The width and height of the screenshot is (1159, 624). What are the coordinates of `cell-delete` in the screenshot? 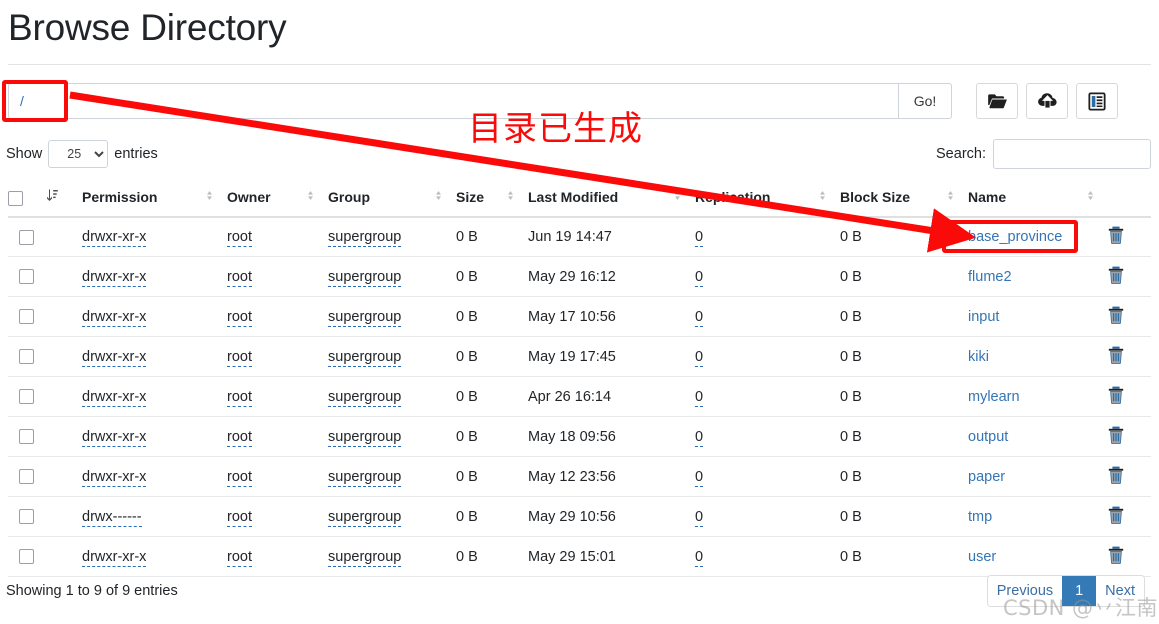 It's located at (1129, 317).